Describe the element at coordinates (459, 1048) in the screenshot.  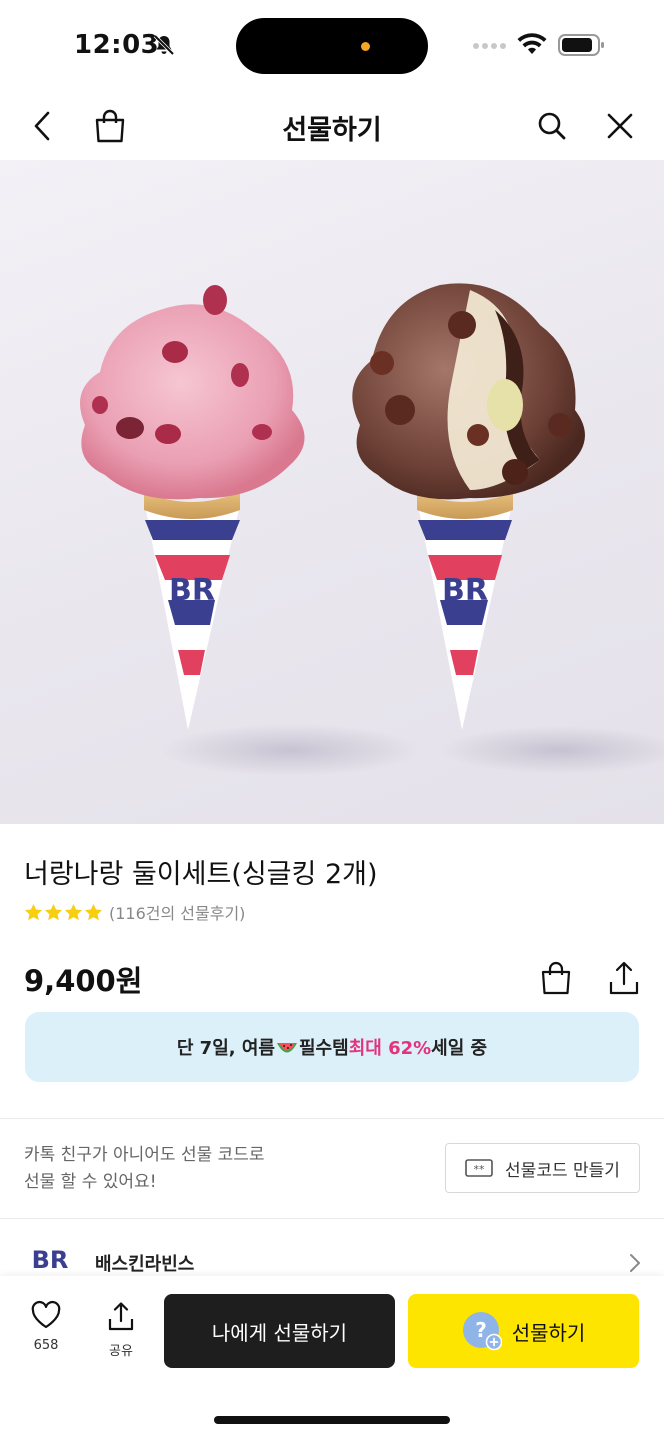
I see `promo-text-after: 세일 중` at that location.